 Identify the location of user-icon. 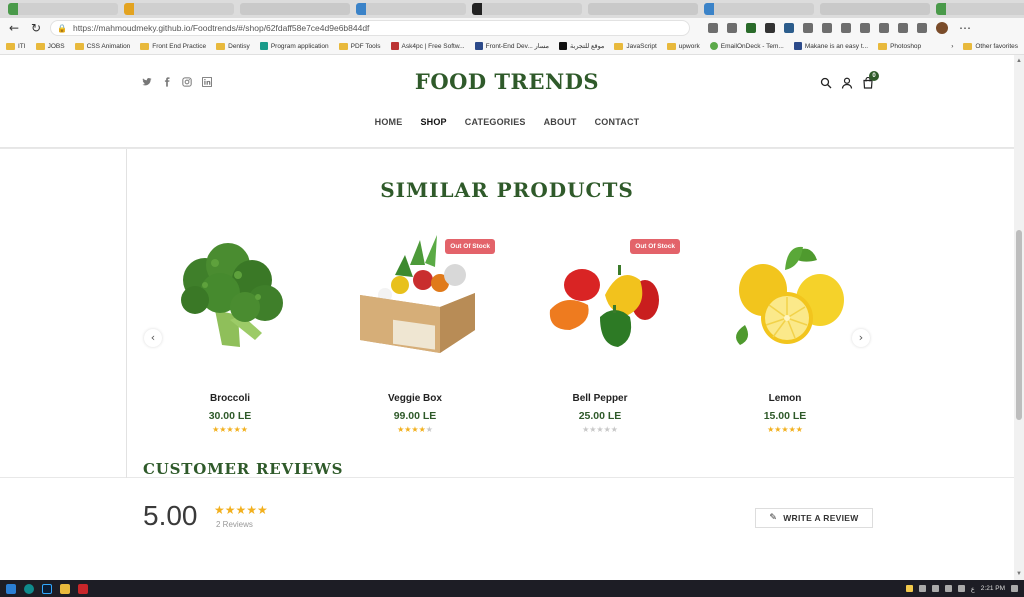
(847, 83).